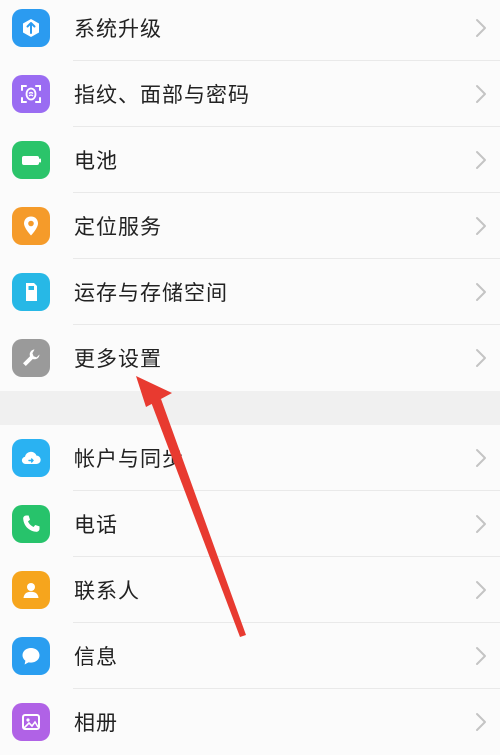 The width and height of the screenshot is (500, 755). I want to click on settings-item-label: 信息, so click(96, 657).